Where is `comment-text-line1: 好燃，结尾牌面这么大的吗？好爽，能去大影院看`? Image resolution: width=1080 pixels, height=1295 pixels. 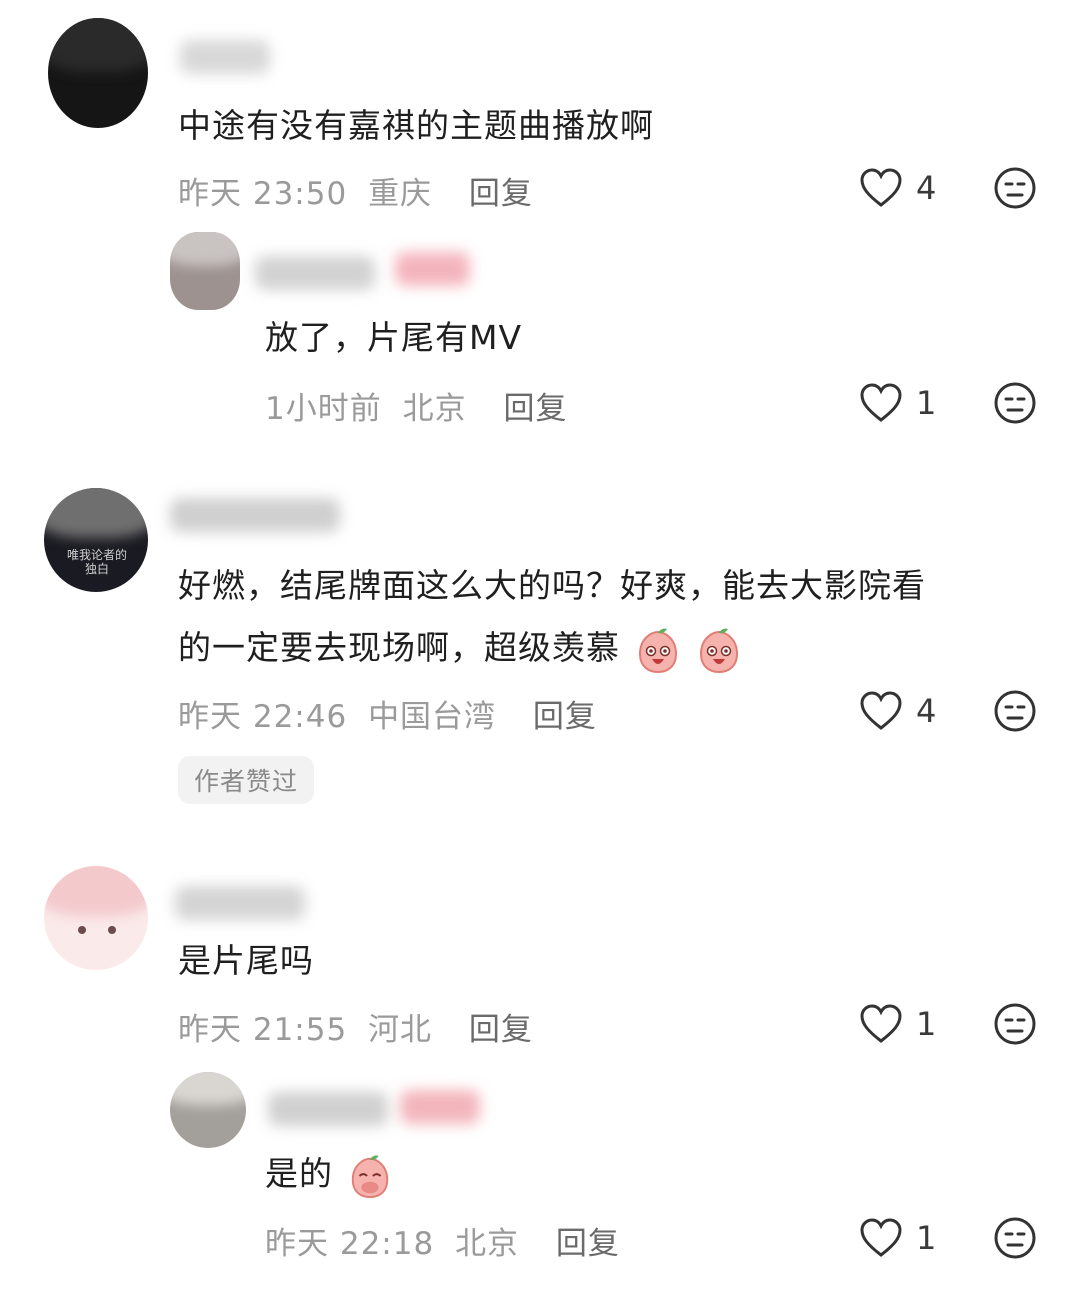
comment-text-line1: 好燃，结尾牌面这么大的吗？好爽，能去大影院看 is located at coordinates (552, 585).